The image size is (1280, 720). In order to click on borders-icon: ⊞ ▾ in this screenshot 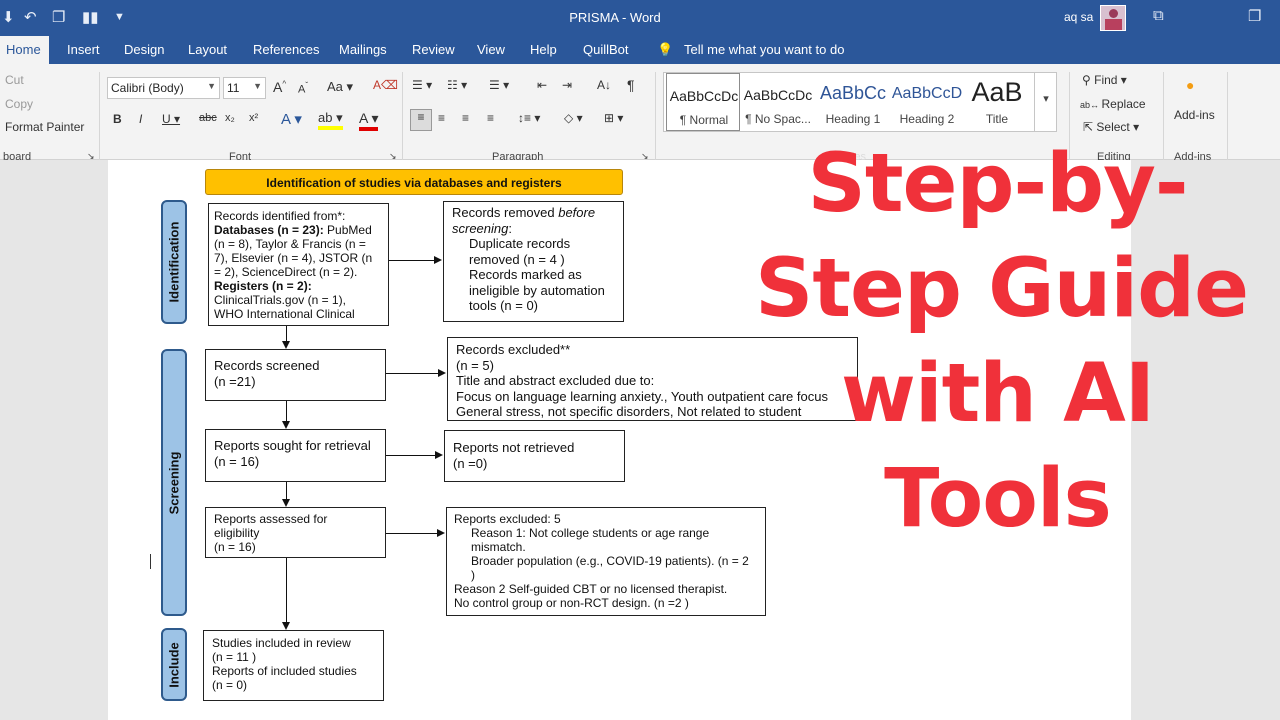, I will do `click(613, 118)`.